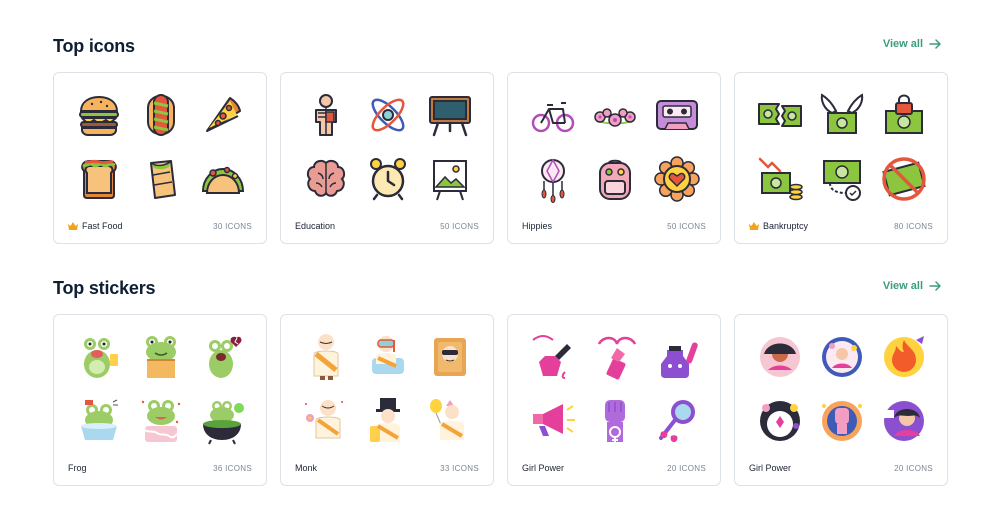 This screenshot has height=525, width=1000. What do you see at coordinates (161, 421) in the screenshot?
I see `frog-cake-sticker` at bounding box center [161, 421].